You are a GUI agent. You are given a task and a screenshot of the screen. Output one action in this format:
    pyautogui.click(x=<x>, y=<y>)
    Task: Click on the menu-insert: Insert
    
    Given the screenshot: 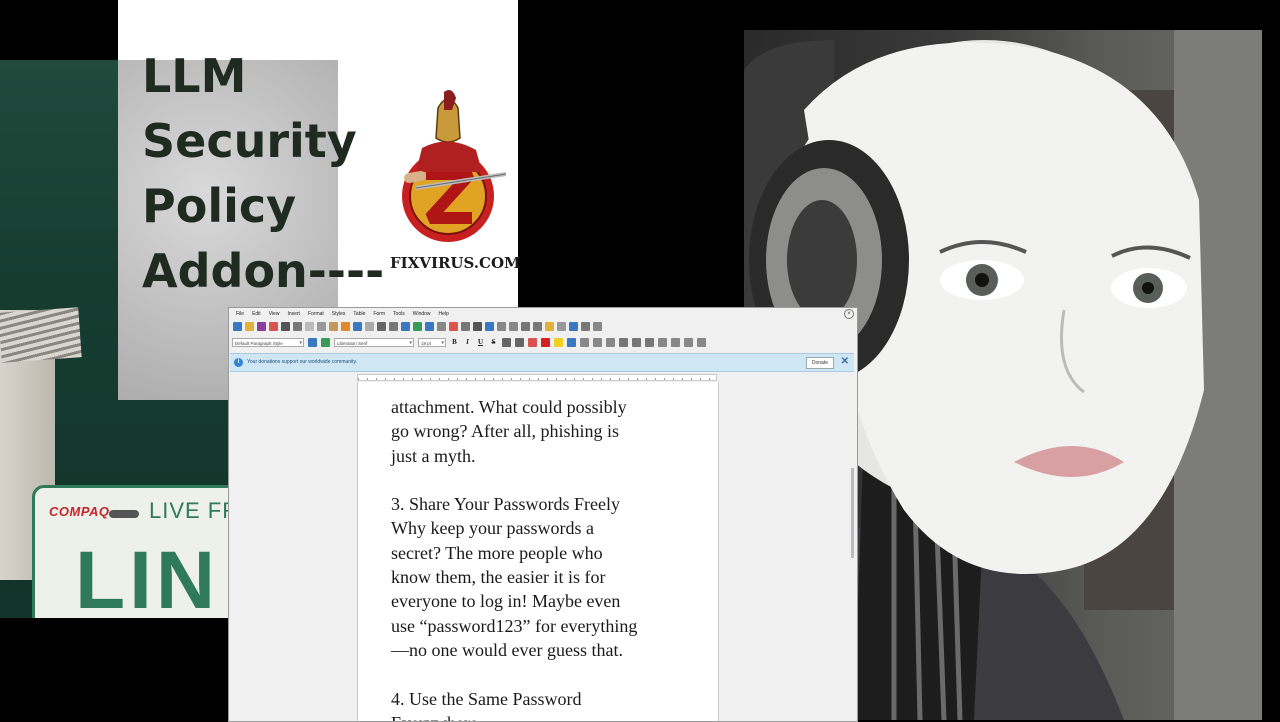 What is the action you would take?
    pyautogui.click(x=293, y=314)
    